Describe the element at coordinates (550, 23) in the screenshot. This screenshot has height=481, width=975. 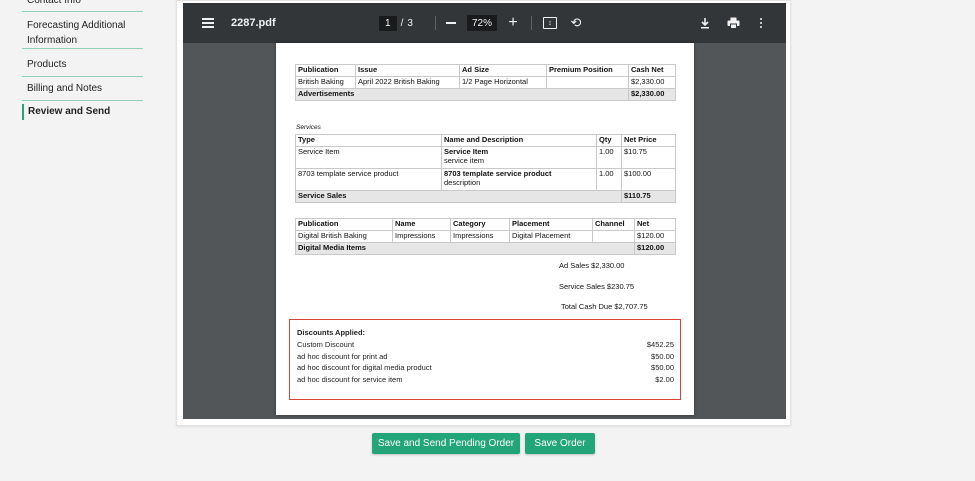
I see `fit-page-icon: ↕` at that location.